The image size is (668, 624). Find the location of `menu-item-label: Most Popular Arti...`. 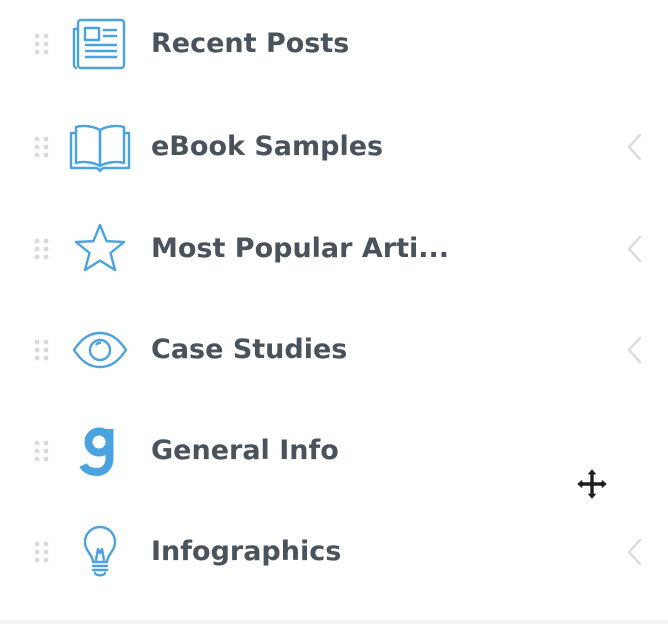

menu-item-label: Most Popular Arti... is located at coordinates (300, 248).